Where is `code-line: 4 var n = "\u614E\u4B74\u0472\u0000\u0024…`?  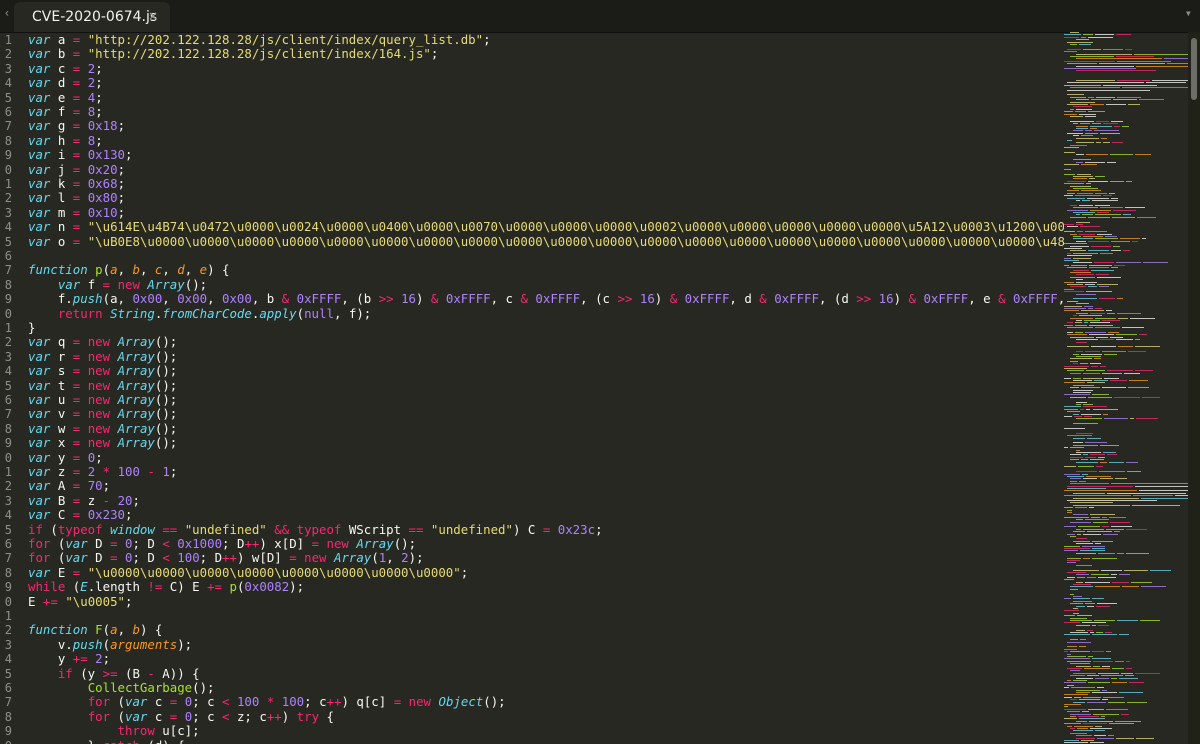
code-line: 4 var n = "\u614E\u4B74\u0472\u0000\u0024… is located at coordinates (532, 227).